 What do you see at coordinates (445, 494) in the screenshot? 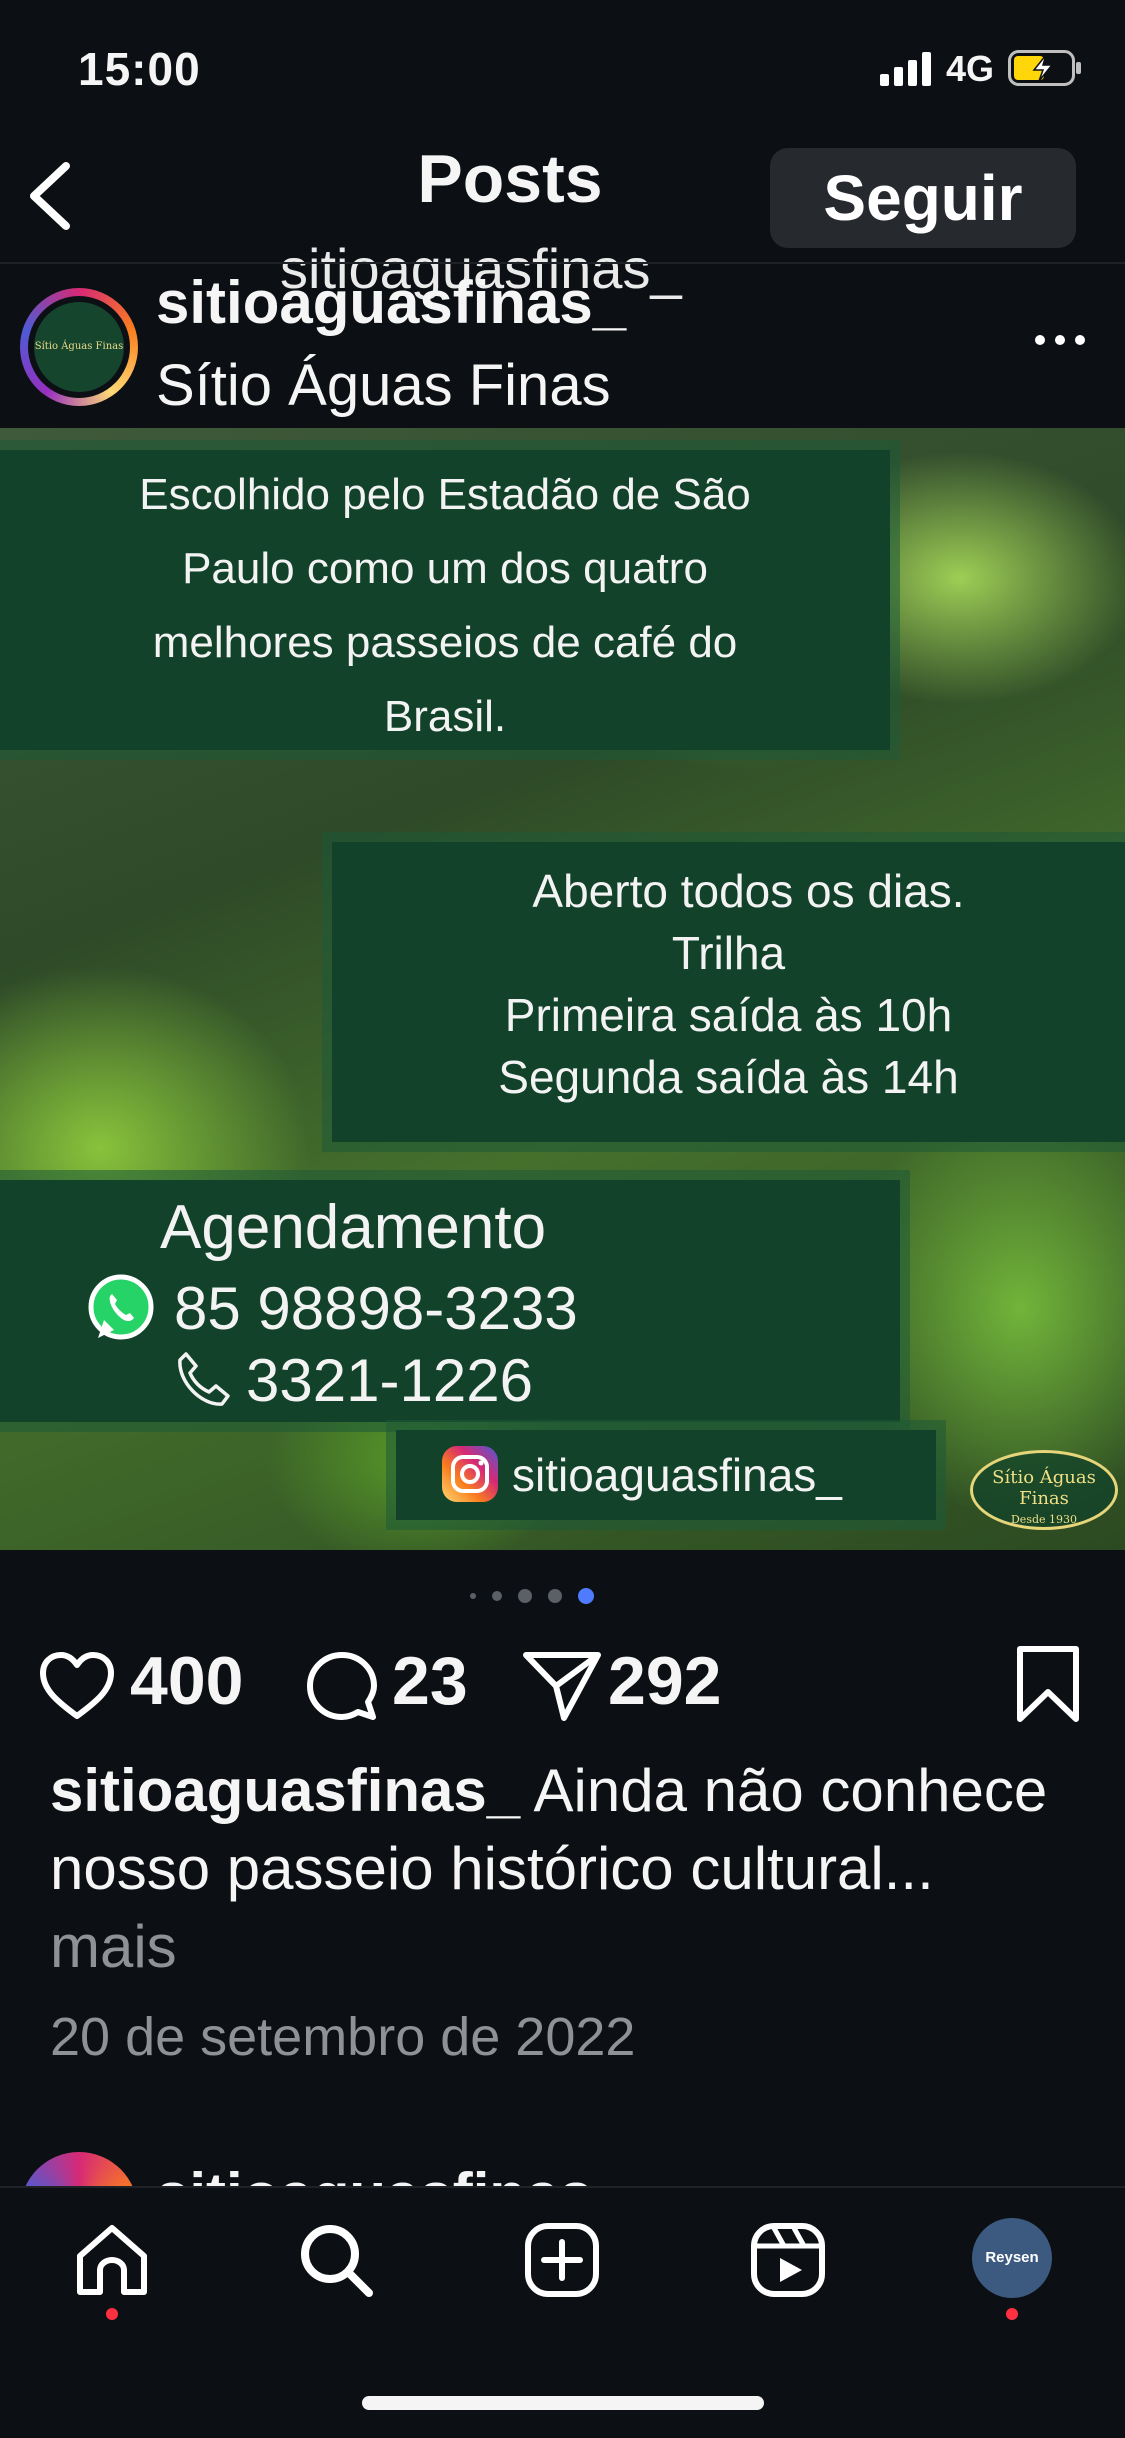
I see `image-text-line: Escolhido pelo Estadão de São` at bounding box center [445, 494].